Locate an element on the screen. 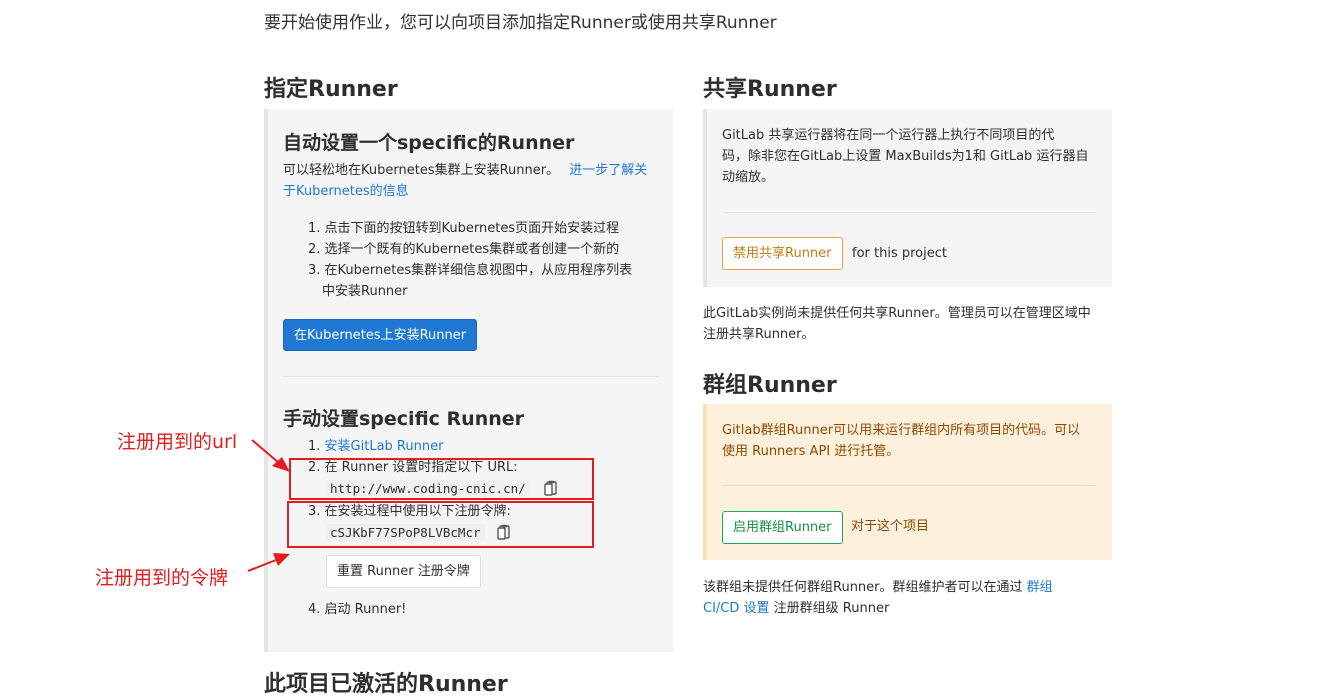 The width and height of the screenshot is (1329, 698). active-runners-heading: 此项目已激活的Runner is located at coordinates (386, 684).